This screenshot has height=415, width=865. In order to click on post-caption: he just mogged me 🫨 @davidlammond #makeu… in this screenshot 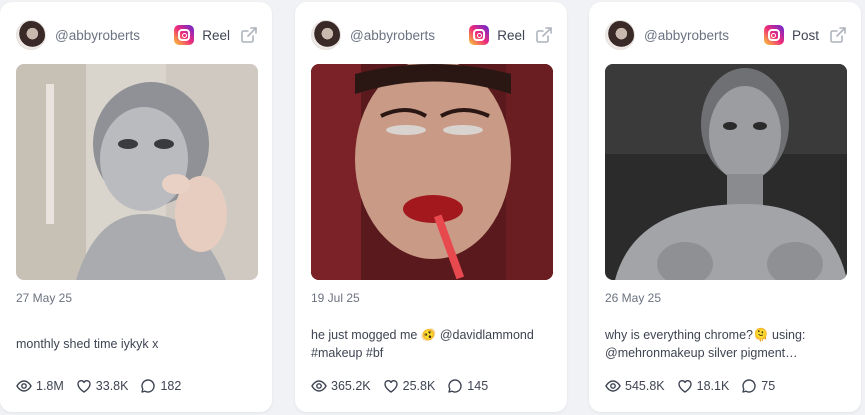, I will do `click(431, 344)`.